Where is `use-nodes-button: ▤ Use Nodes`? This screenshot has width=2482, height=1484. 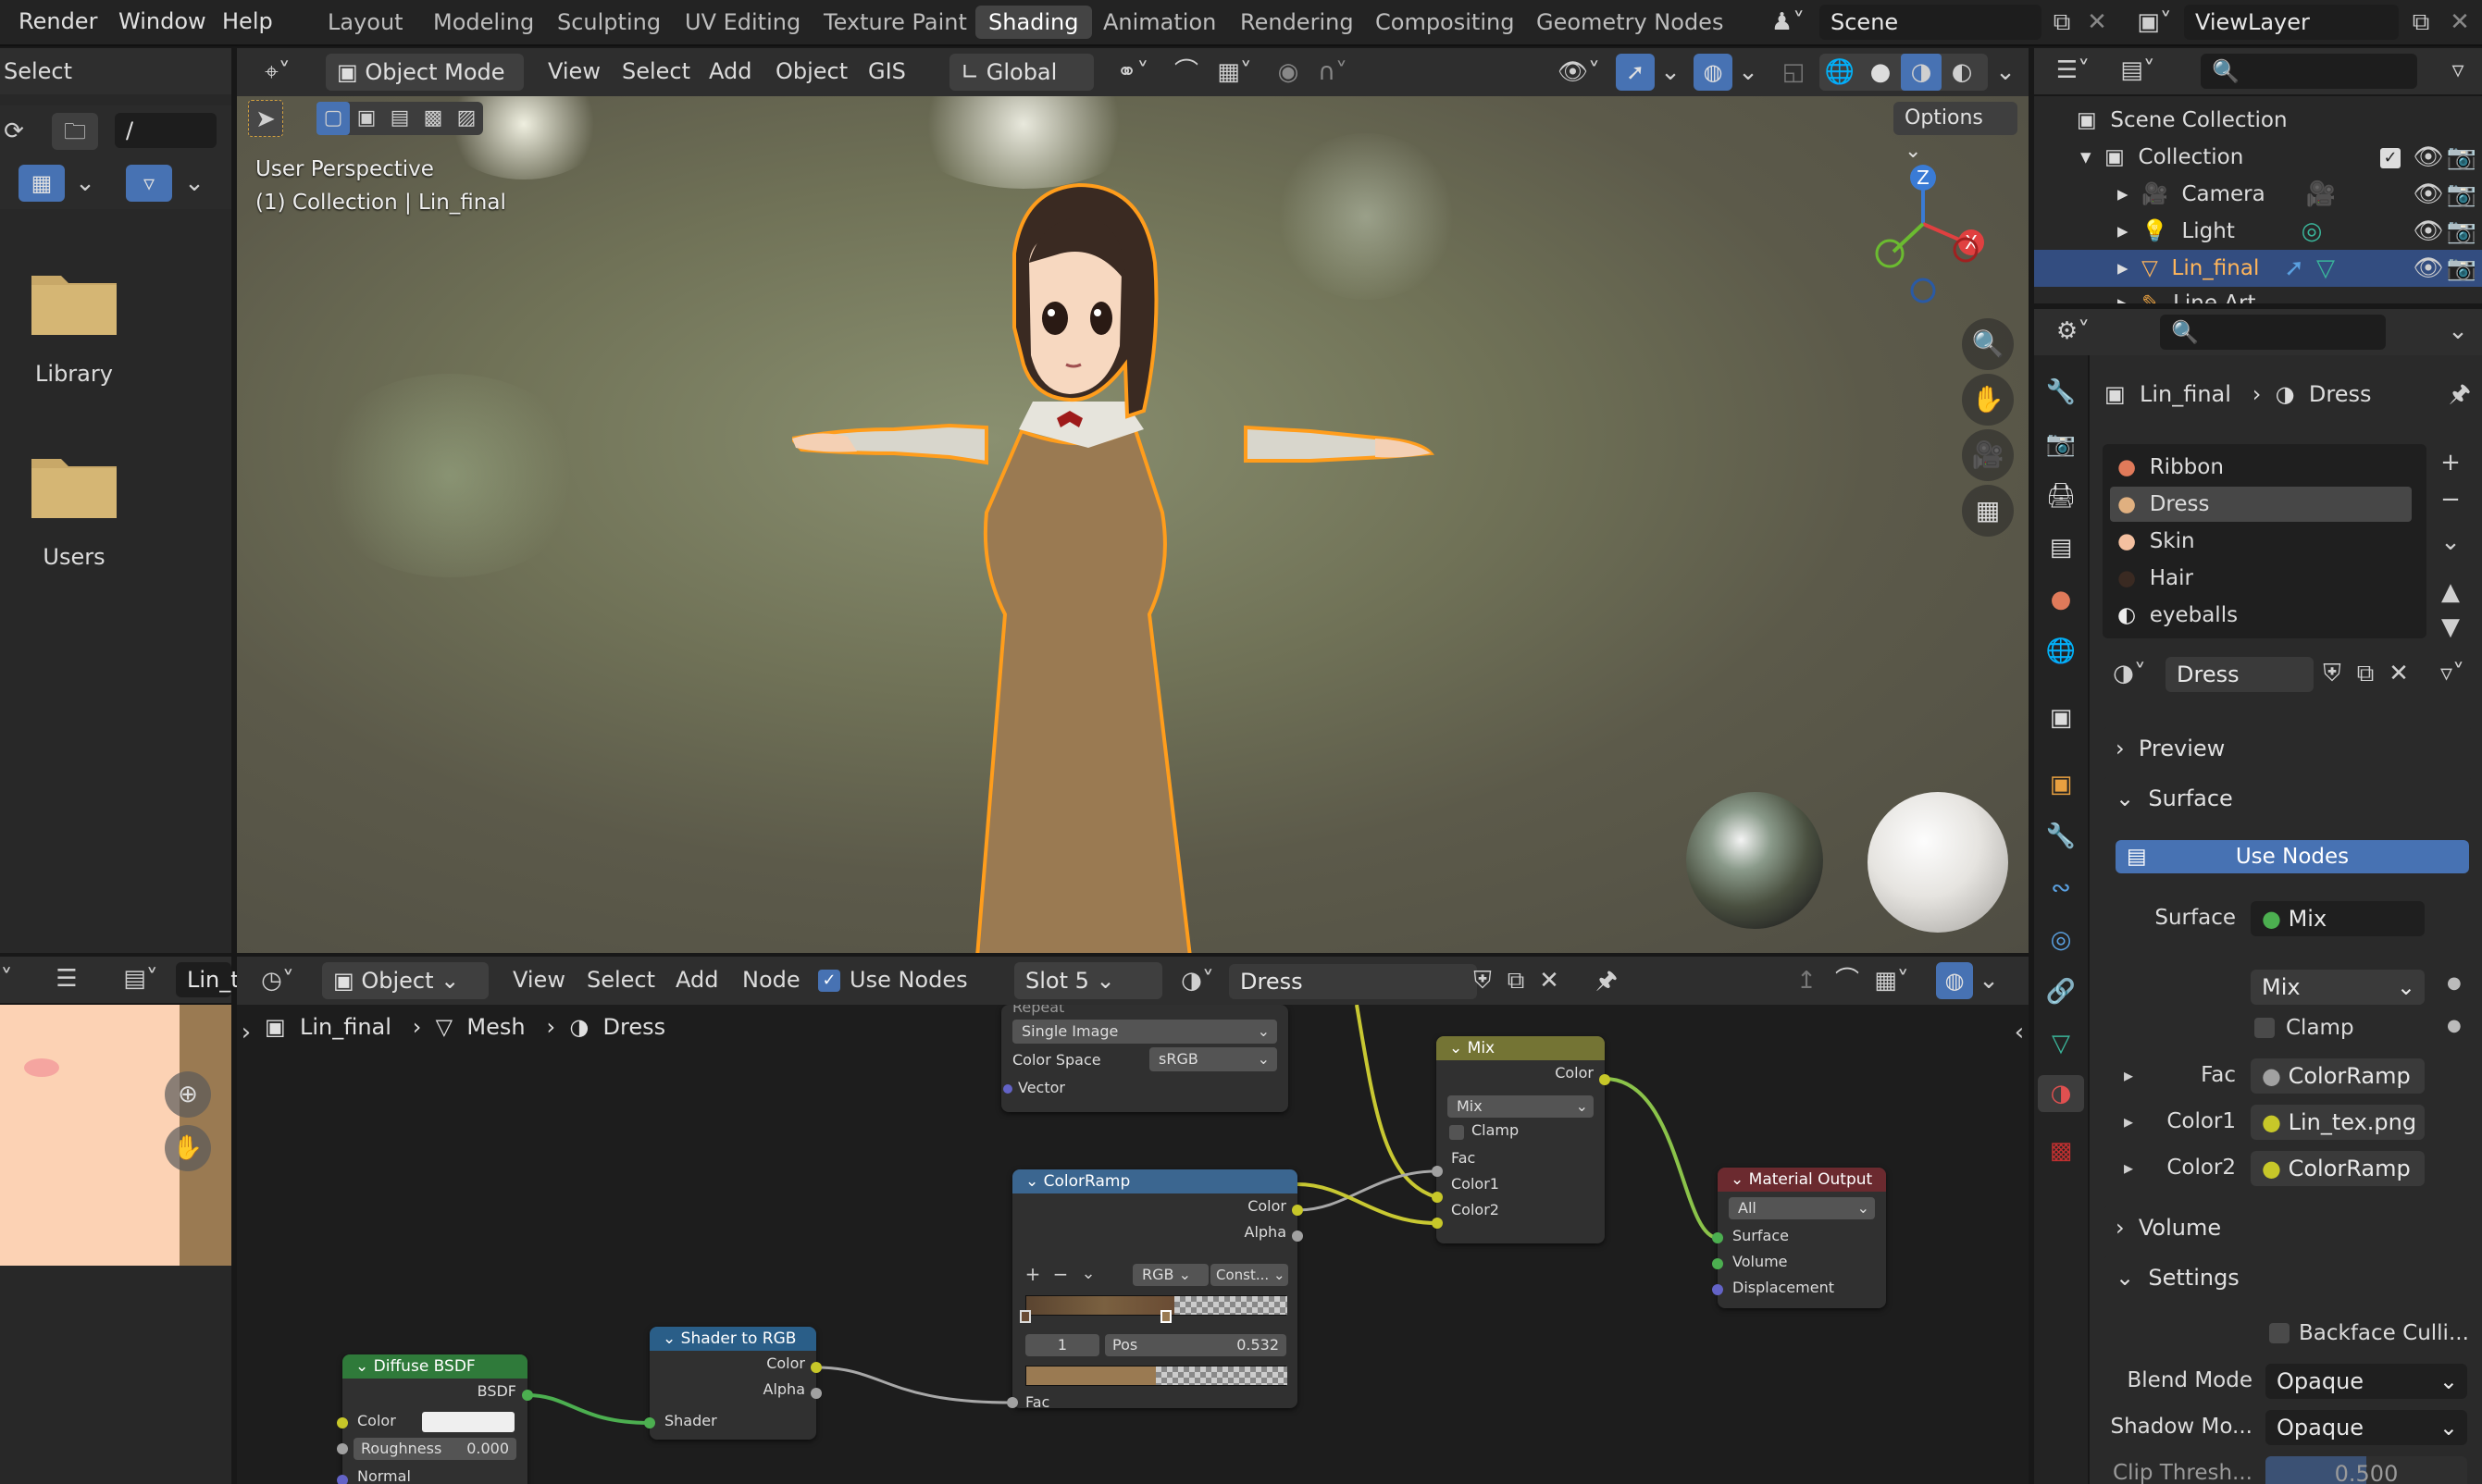
use-nodes-button: ▤ Use Nodes is located at coordinates (2292, 857).